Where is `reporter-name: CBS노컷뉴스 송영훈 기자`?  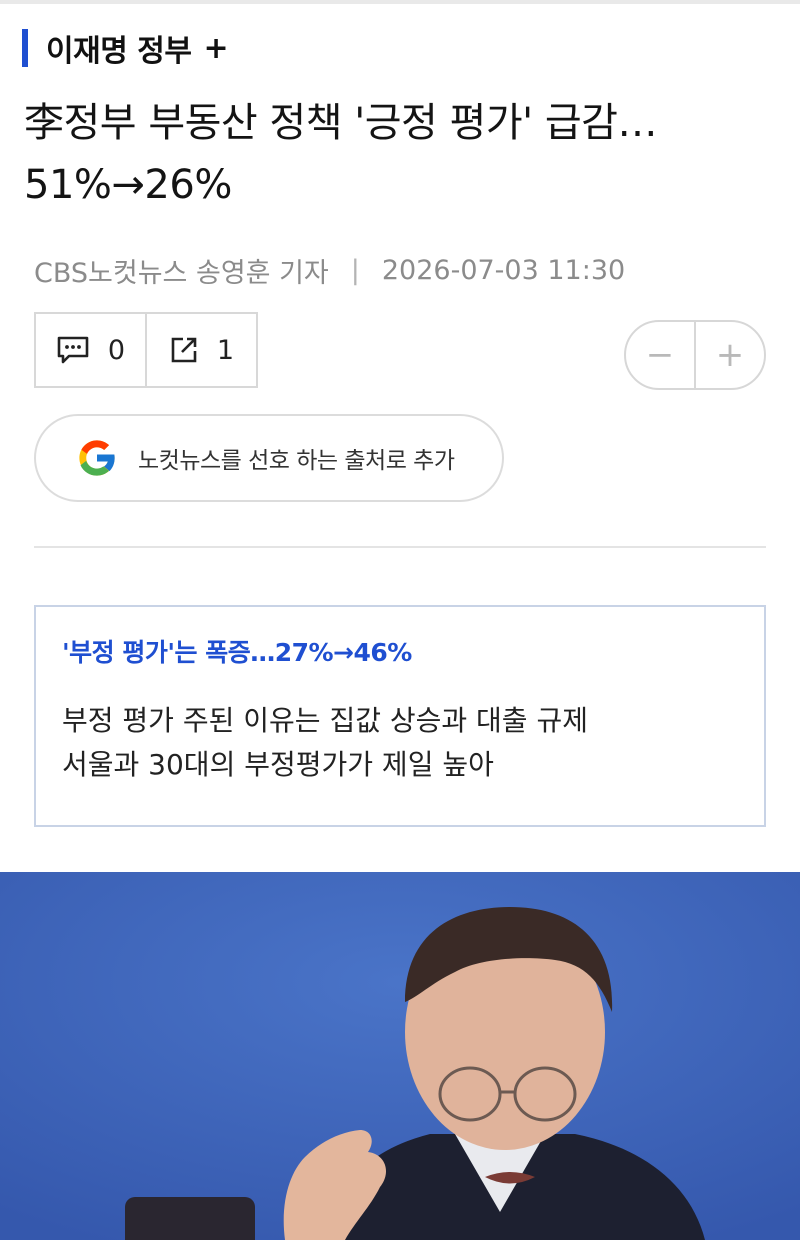 reporter-name: CBS노컷뉴스 송영훈 기자 is located at coordinates (181, 273).